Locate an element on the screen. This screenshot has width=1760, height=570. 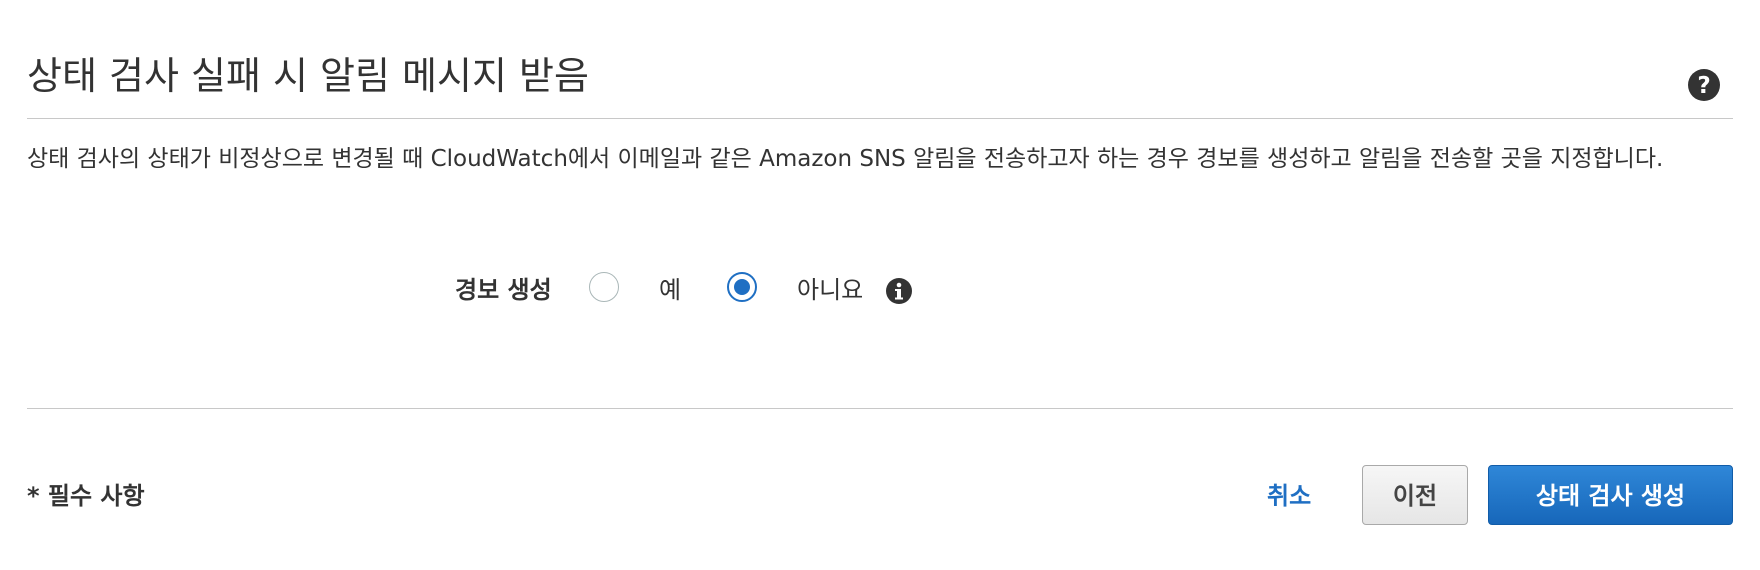
previous-button: 이전 is located at coordinates (1415, 495).